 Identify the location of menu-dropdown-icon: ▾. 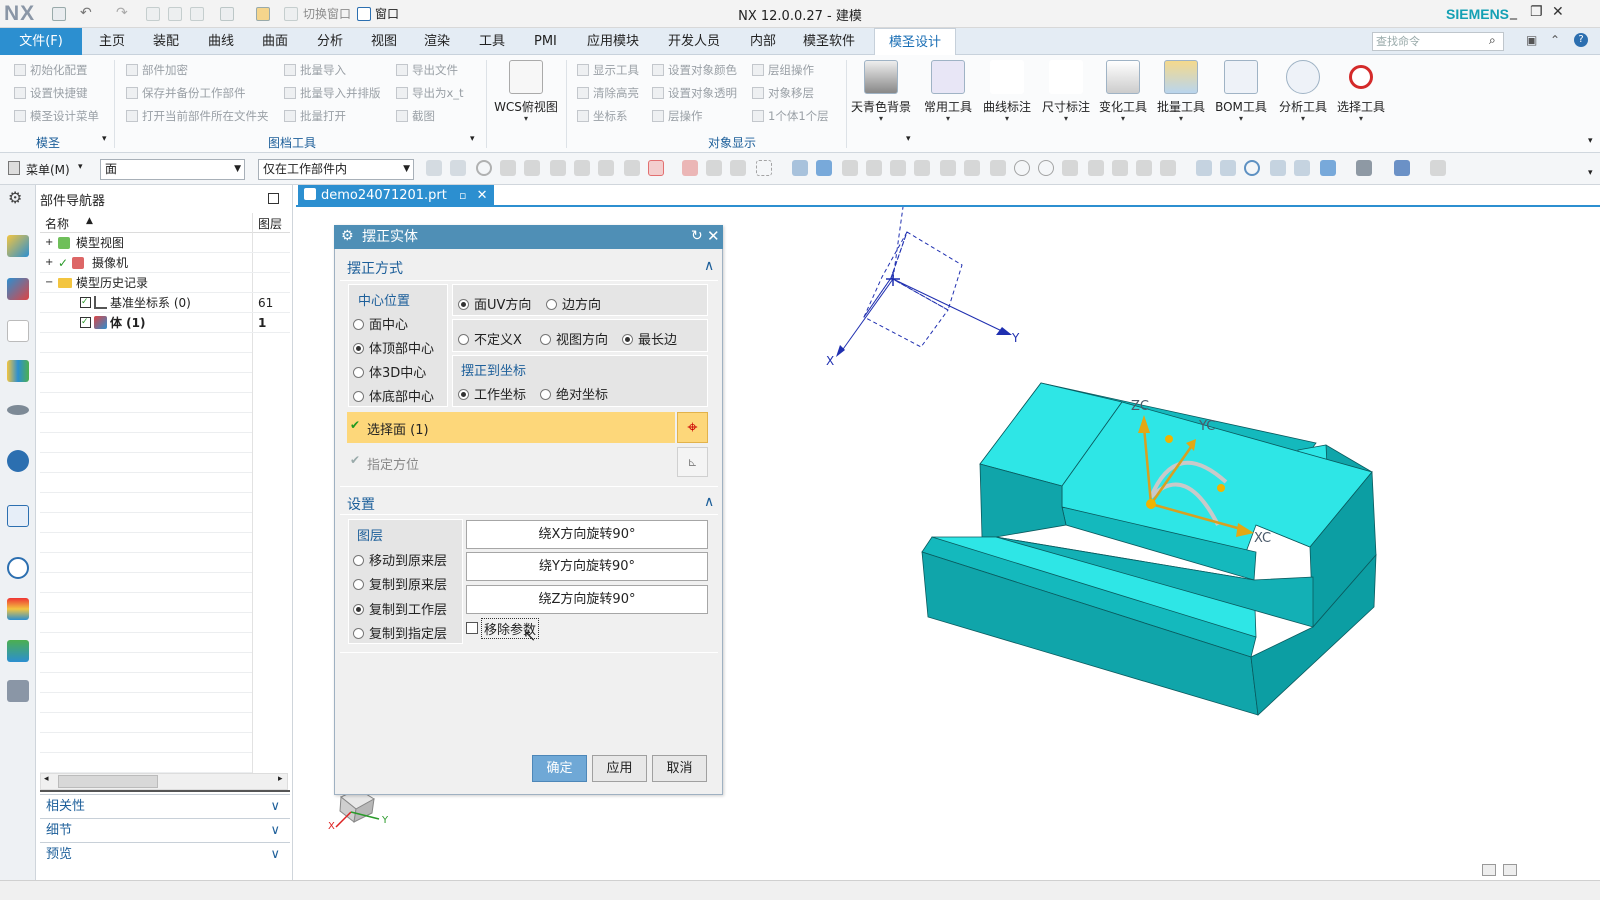
(80, 167).